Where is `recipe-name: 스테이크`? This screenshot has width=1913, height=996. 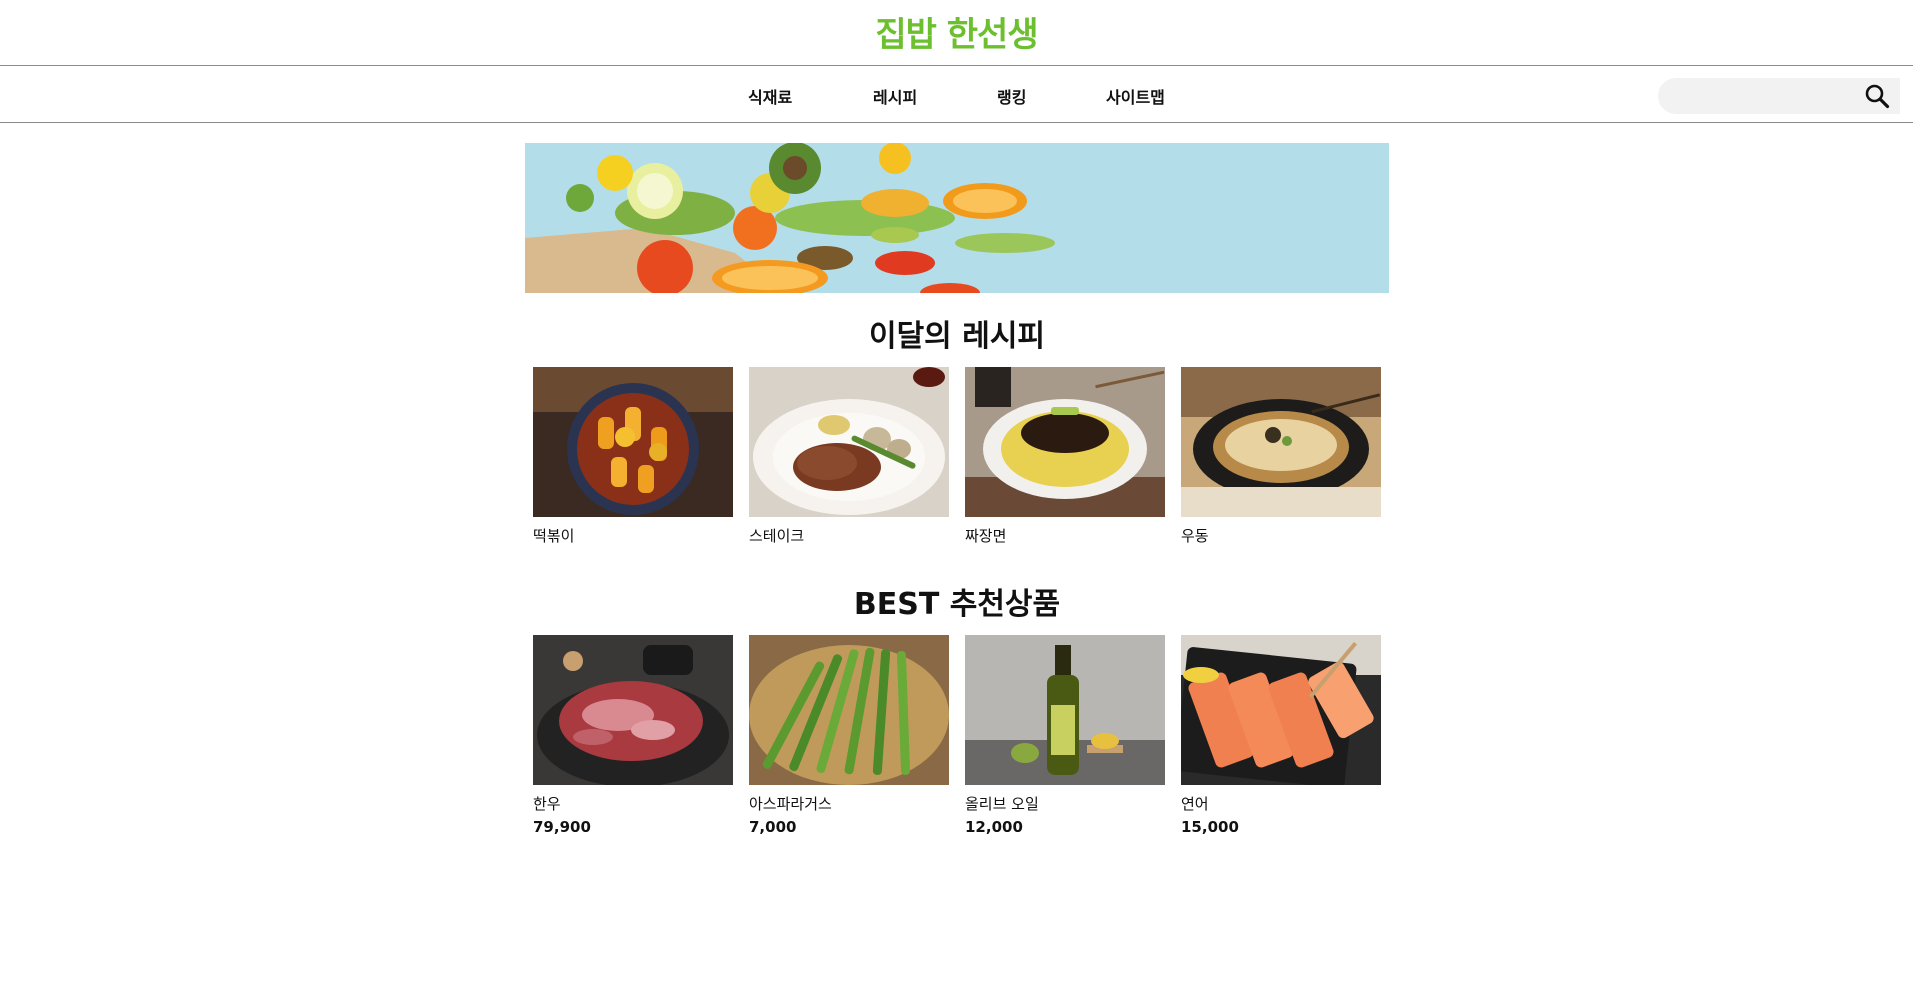 recipe-name: 스테이크 is located at coordinates (777, 536).